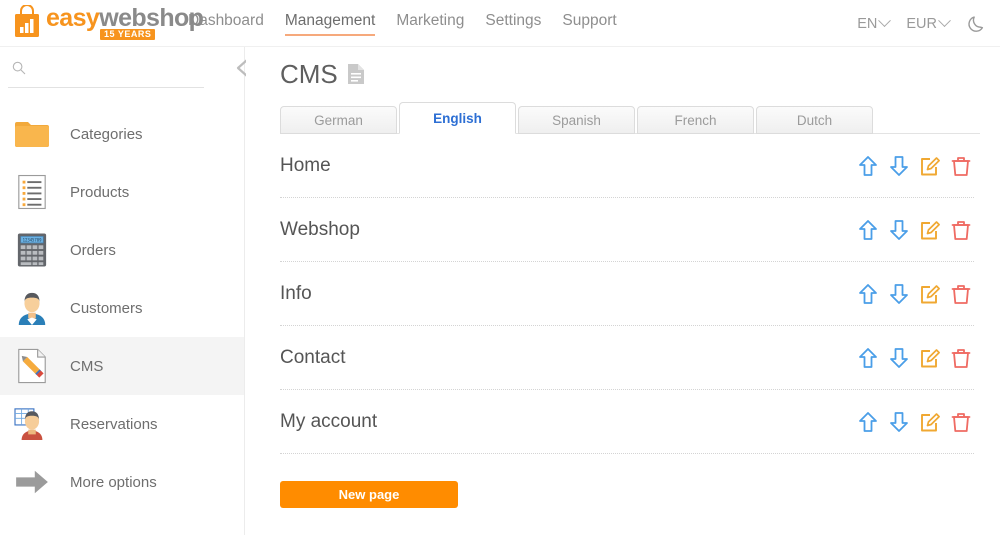 This screenshot has height=535, width=1000. I want to click on sidebar-search-row, so click(128, 73).